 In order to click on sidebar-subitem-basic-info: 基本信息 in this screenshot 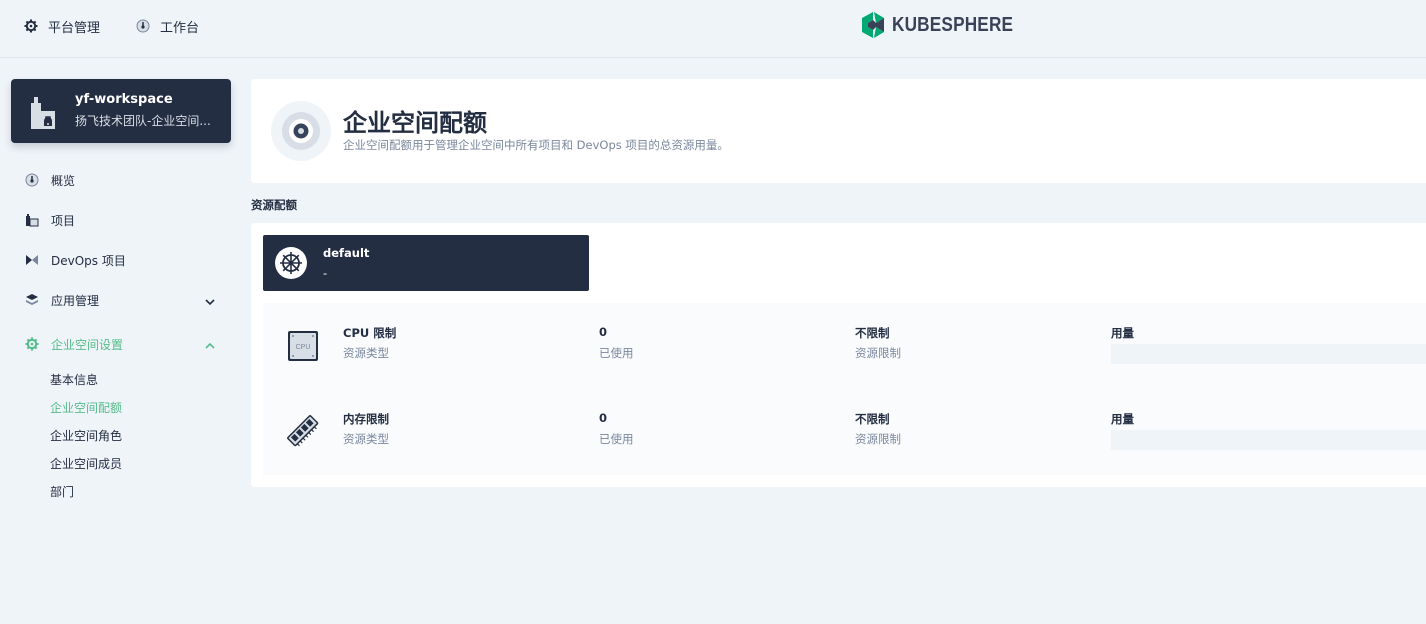, I will do `click(74, 379)`.